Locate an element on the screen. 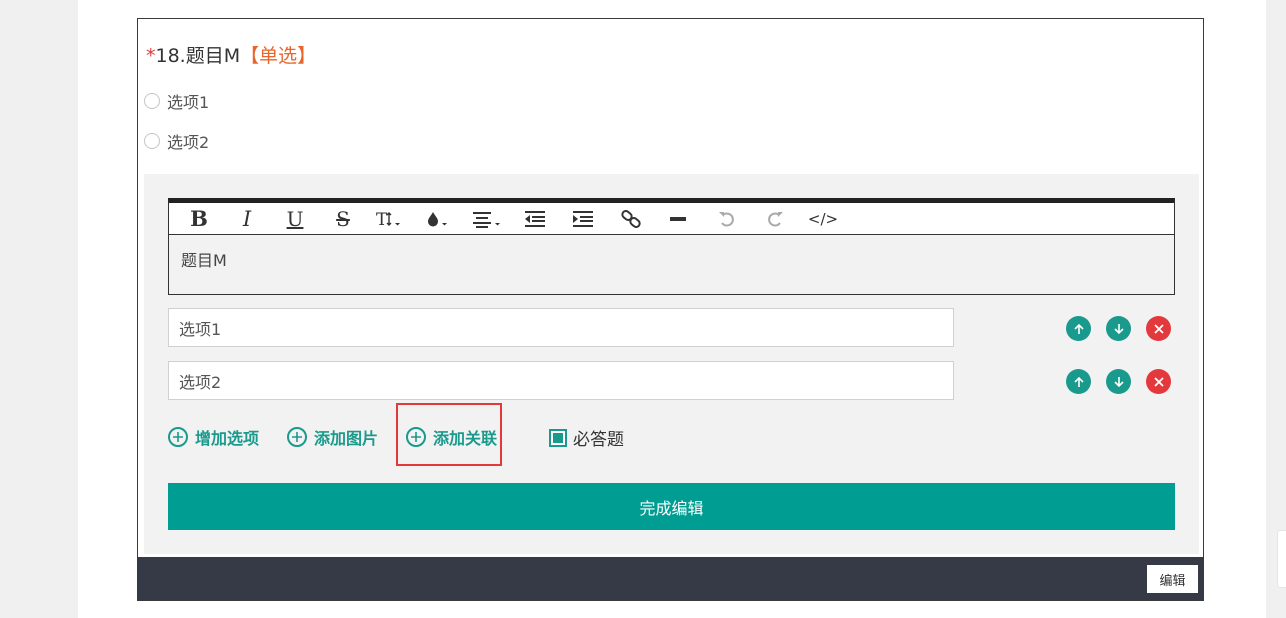 The height and width of the screenshot is (618, 1286). required-star: * is located at coordinates (151, 56).